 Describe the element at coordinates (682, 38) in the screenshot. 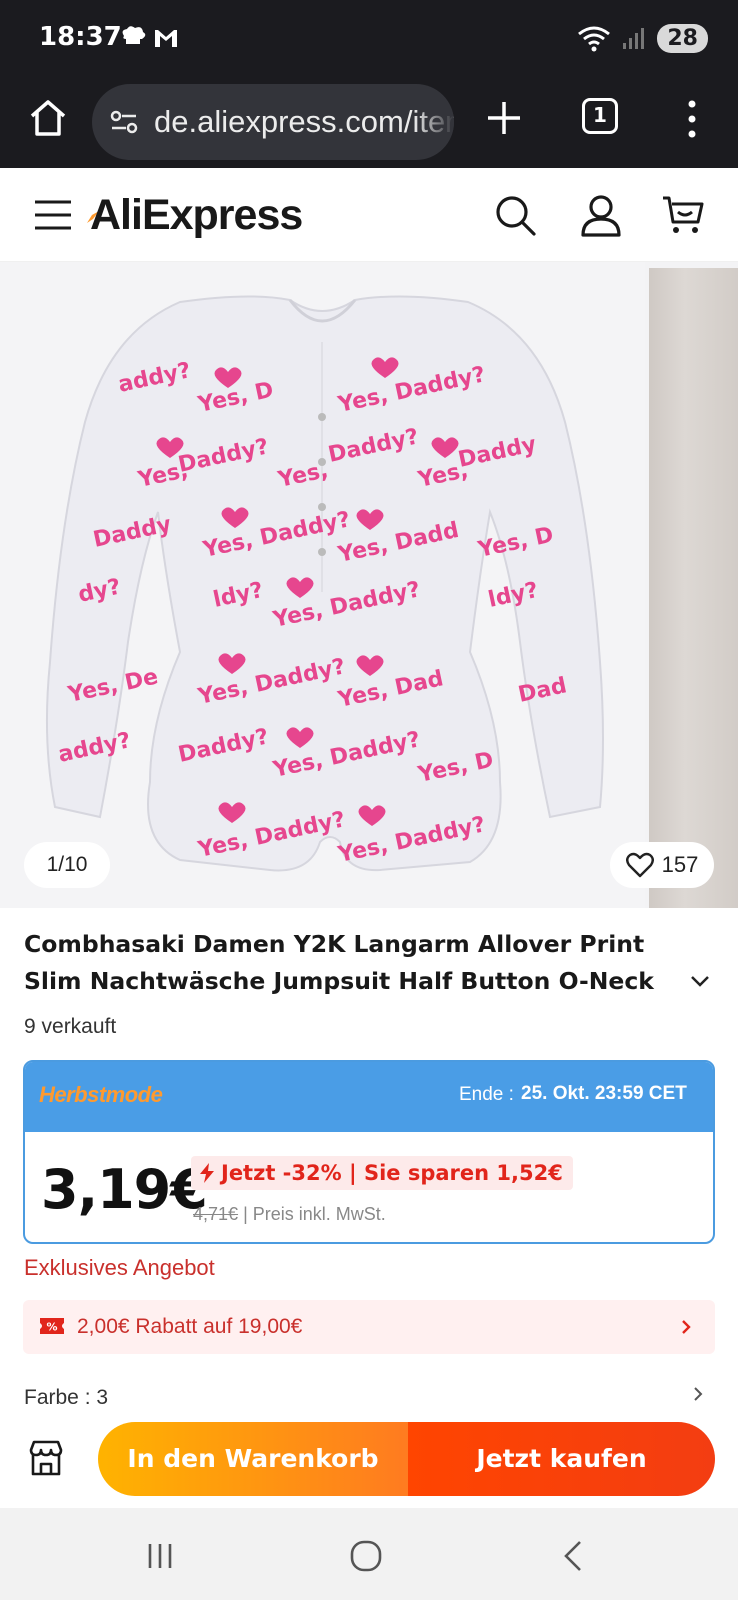

I see `battery-indicator: 28` at that location.